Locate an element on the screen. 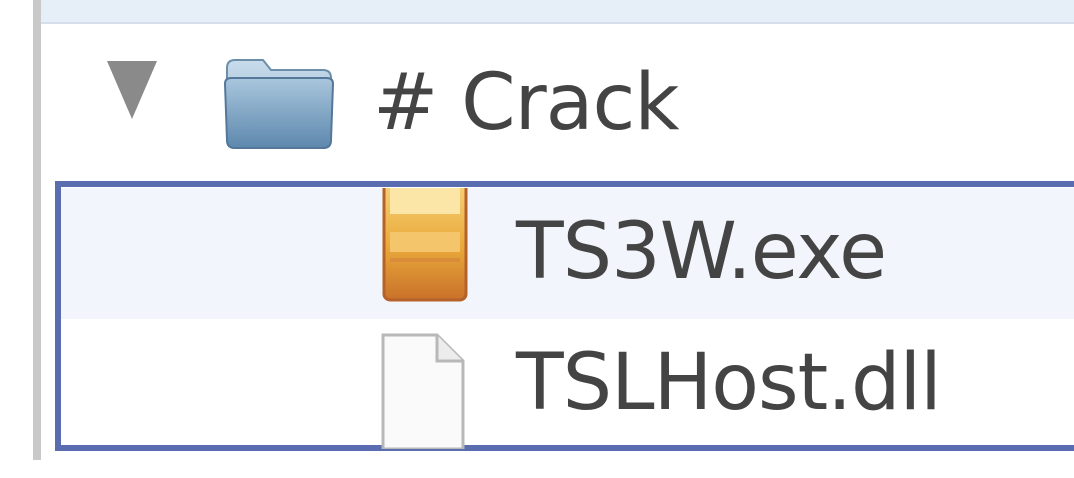  folder-name: # Crack is located at coordinates (526, 103).